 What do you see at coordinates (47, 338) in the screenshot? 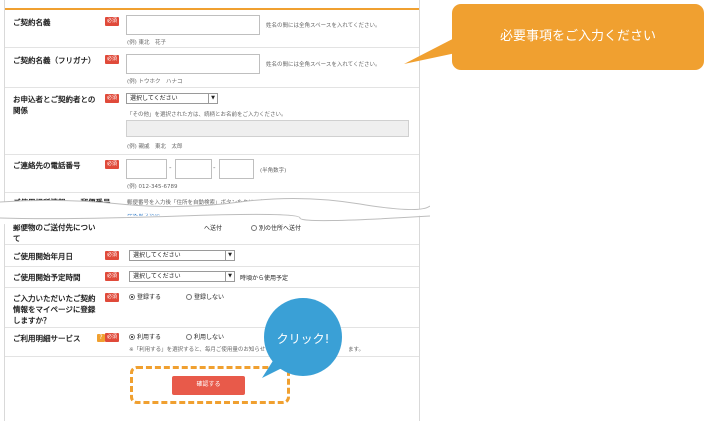
I see `billing-service-label: ご利用明細サービス` at bounding box center [47, 338].